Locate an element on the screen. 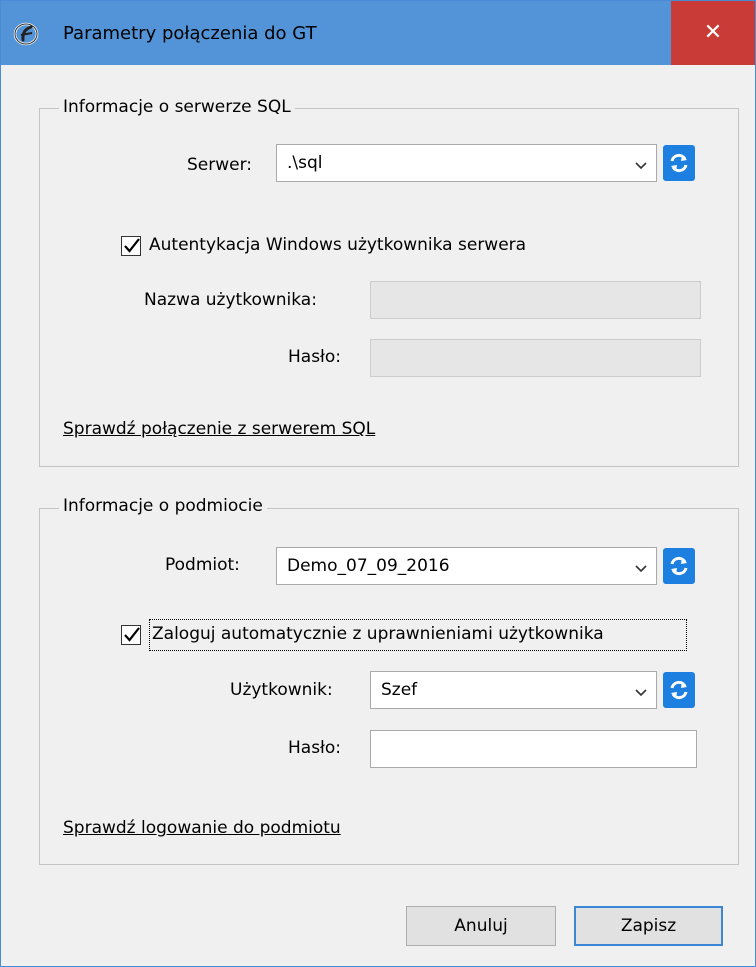 This screenshot has height=967, width=756. username-input is located at coordinates (535, 300).